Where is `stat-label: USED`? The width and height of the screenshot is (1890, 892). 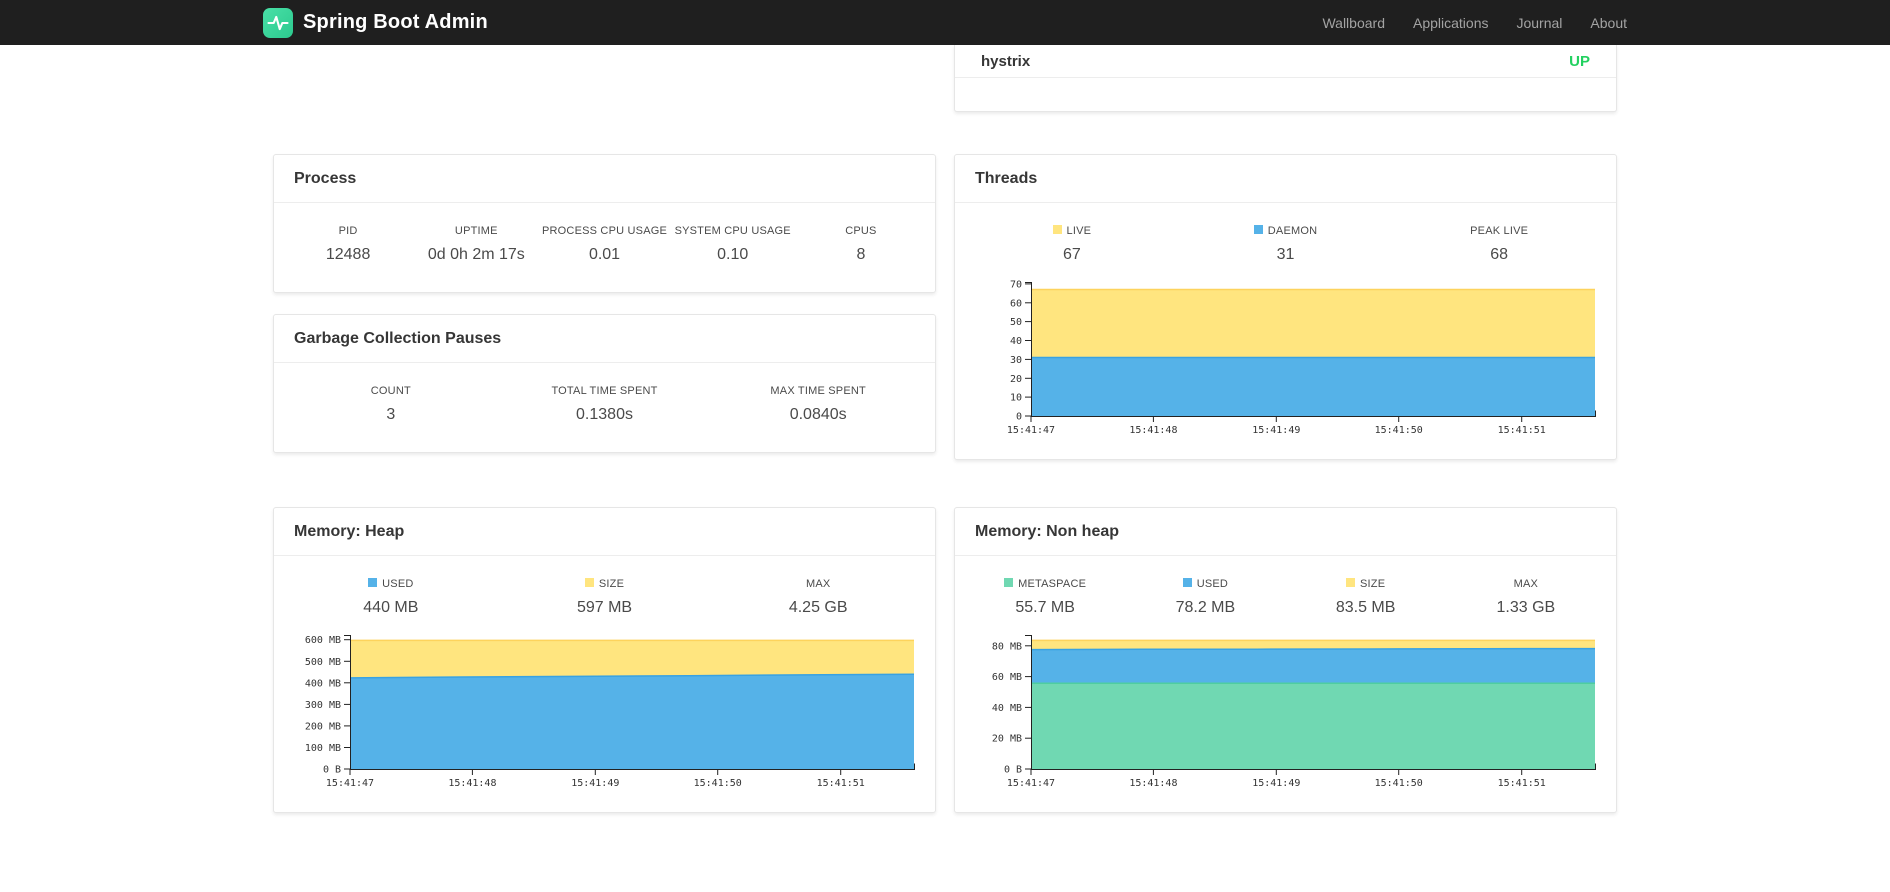
stat-label: USED is located at coordinates (398, 584).